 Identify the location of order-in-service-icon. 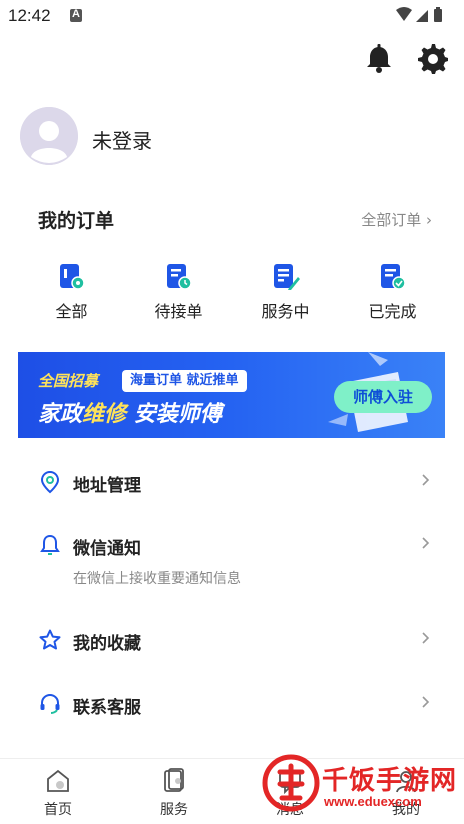
(286, 277).